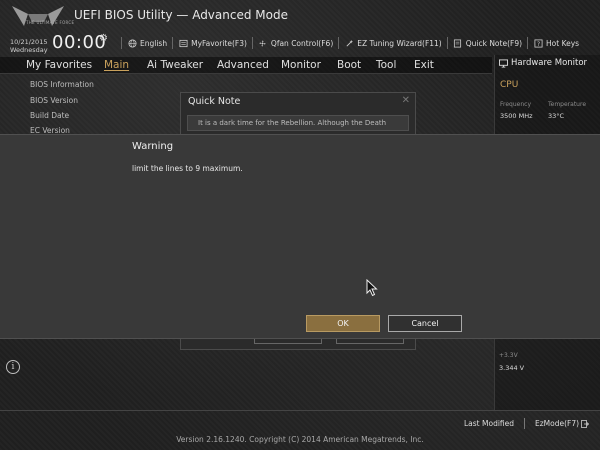 This screenshot has height=450, width=600. Describe the element at coordinates (38, 17) in the screenshot. I see `tuf-logo-icon` at that location.